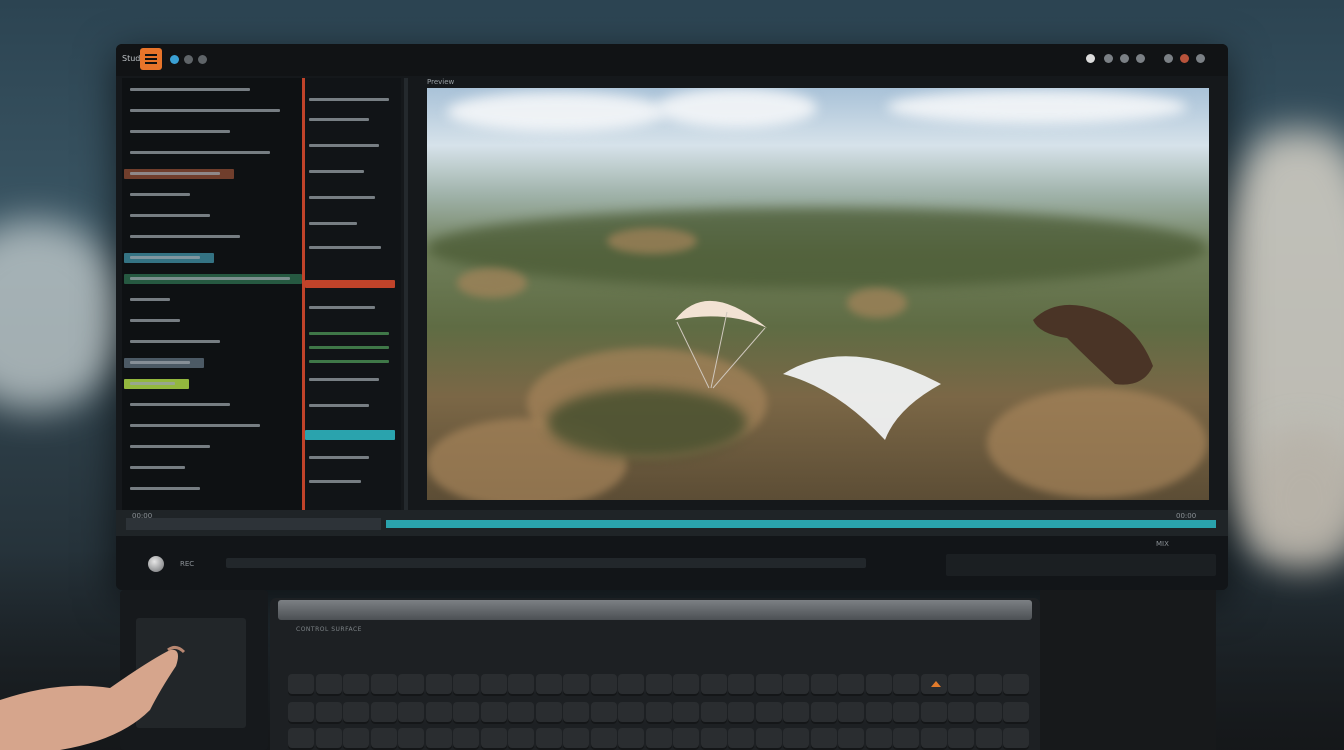 The width and height of the screenshot is (1344, 750). I want to click on jog-knob, so click(156, 564).